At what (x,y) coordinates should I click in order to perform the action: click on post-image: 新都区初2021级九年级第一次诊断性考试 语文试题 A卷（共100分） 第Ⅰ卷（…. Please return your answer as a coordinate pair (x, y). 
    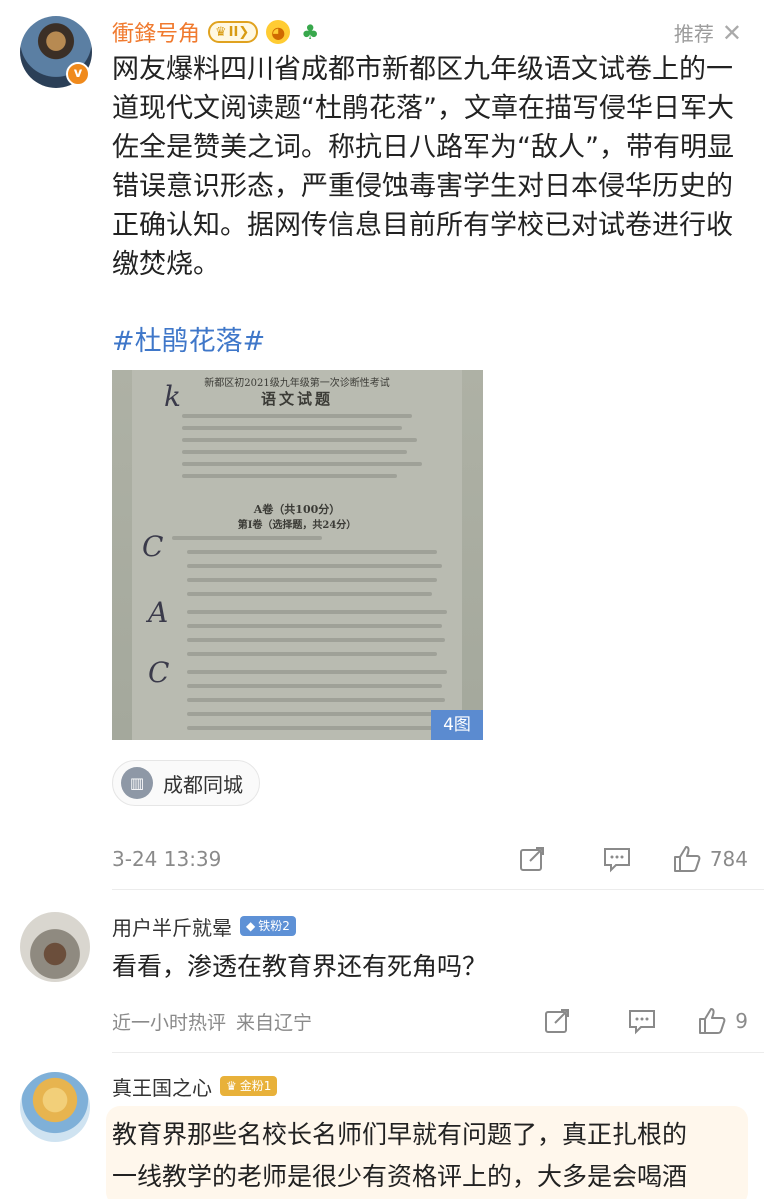
    Looking at the image, I should click on (297, 555).